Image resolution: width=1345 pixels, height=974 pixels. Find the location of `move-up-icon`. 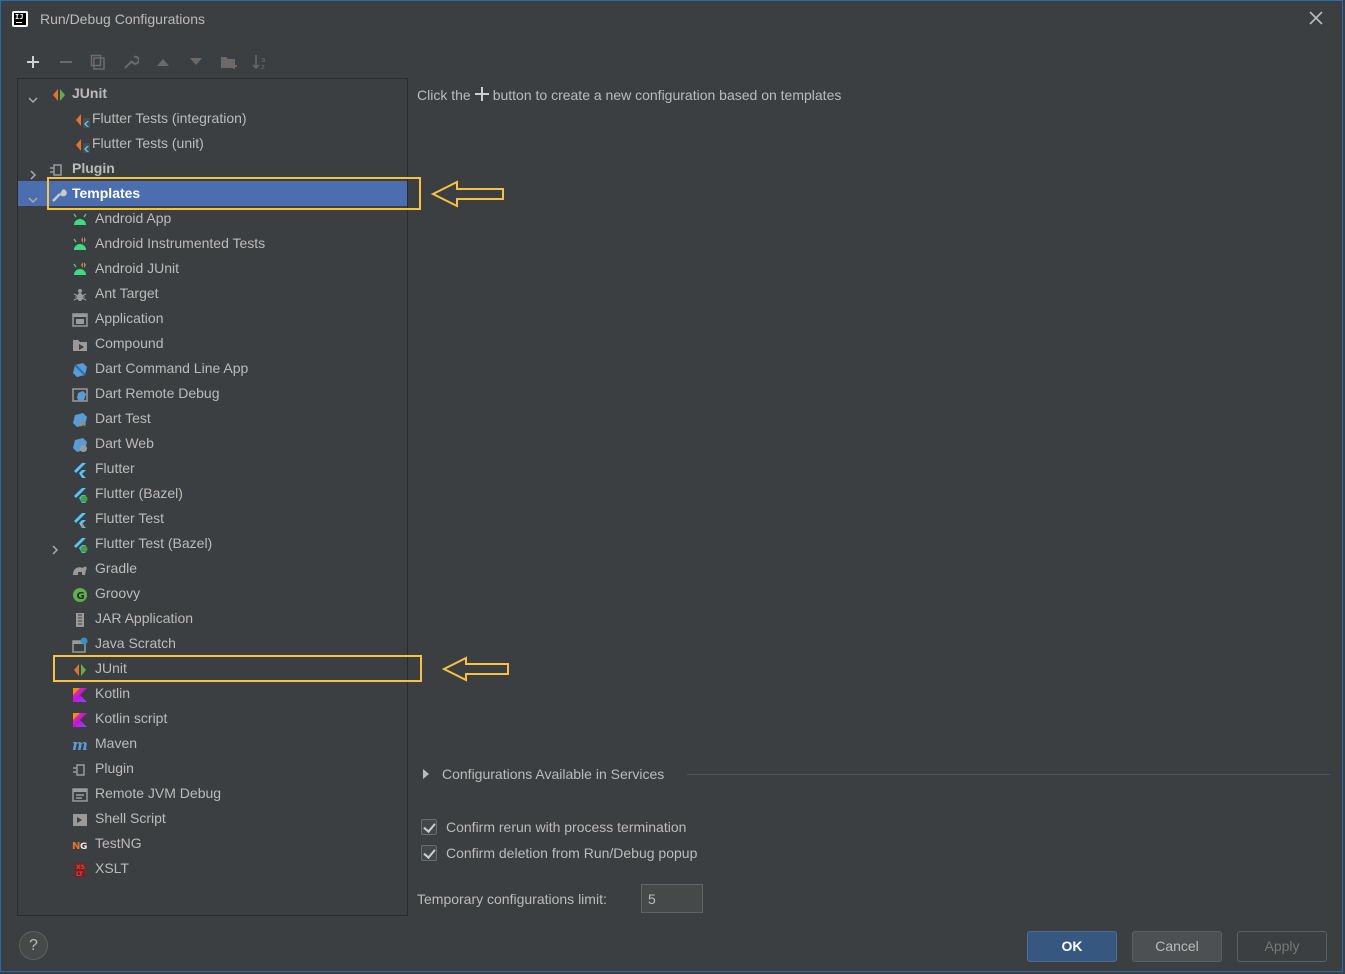

move-up-icon is located at coordinates (163, 62).